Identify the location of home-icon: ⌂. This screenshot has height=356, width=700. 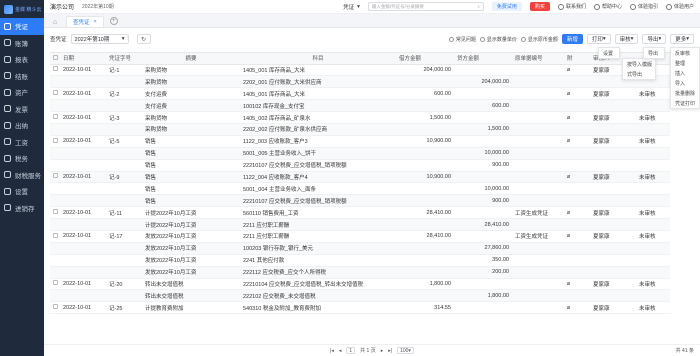
(55, 22).